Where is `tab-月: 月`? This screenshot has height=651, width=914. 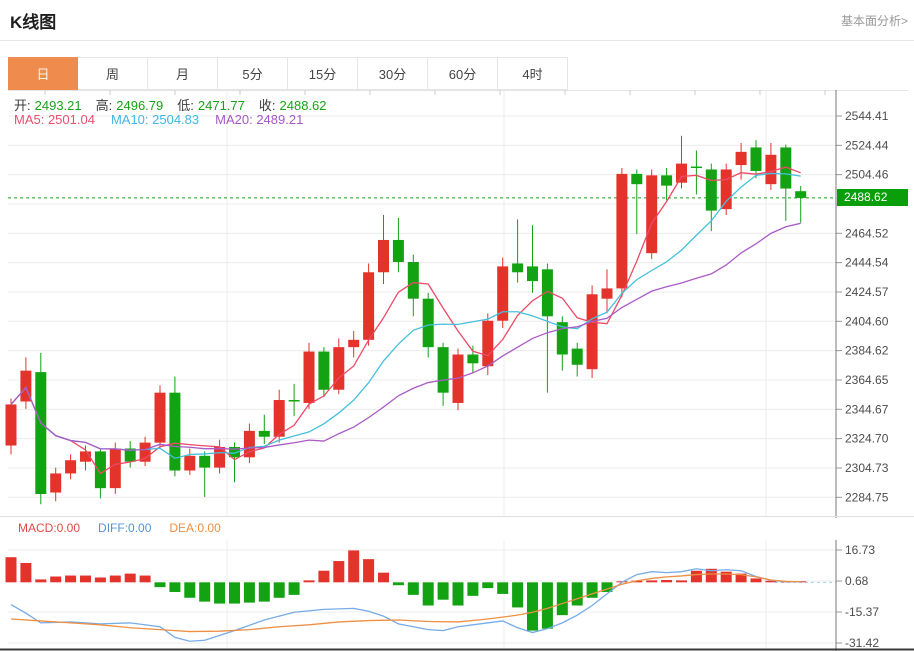
tab-月: 月 is located at coordinates (183, 73).